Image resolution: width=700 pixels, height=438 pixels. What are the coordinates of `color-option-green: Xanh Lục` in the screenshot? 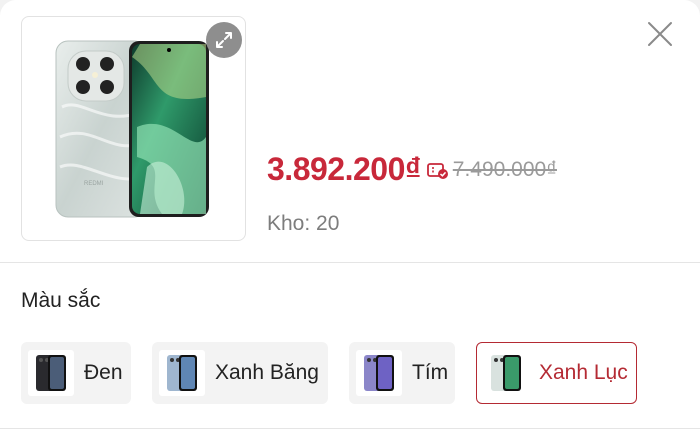 It's located at (556, 373).